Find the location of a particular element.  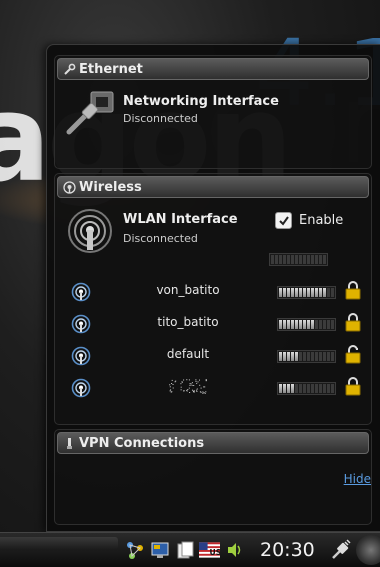

network-icon is located at coordinates (134, 549).